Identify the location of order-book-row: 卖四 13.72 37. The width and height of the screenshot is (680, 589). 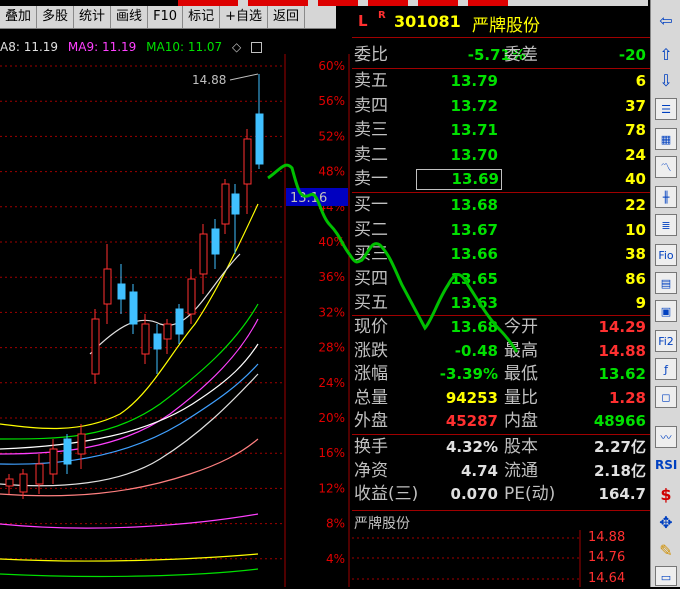
(502, 106).